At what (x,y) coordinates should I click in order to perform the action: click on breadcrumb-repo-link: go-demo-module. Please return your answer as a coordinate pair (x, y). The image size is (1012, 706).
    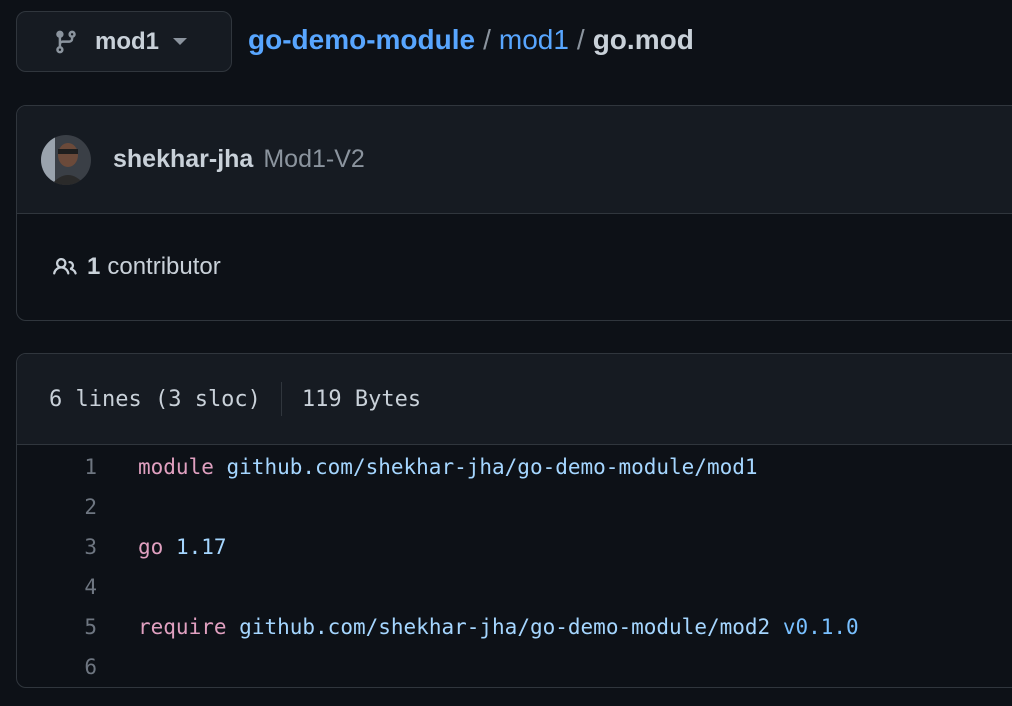
    Looking at the image, I should click on (361, 40).